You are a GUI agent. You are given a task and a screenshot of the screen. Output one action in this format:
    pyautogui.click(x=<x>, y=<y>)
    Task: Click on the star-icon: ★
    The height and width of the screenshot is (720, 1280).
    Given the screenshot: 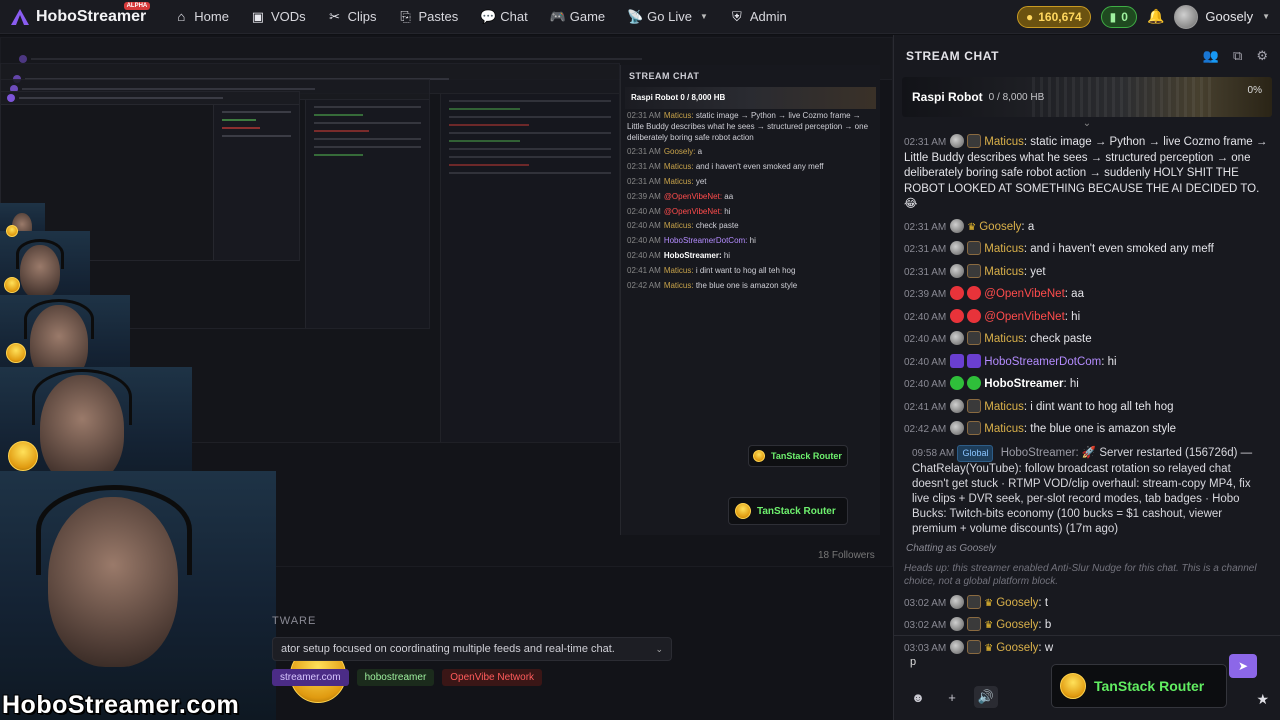 What is the action you would take?
    pyautogui.click(x=1262, y=699)
    